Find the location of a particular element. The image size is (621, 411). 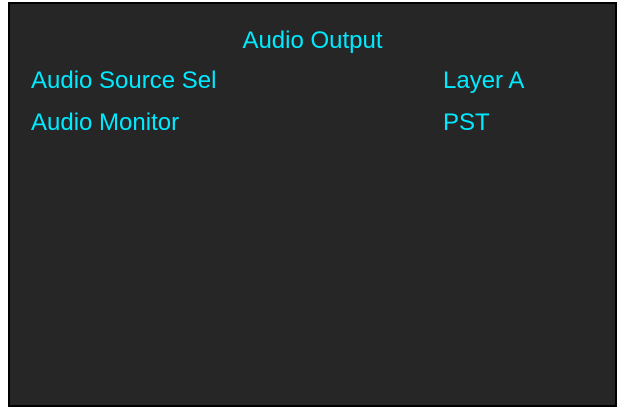

menu-item-label: Audio Source Sel is located at coordinates (124, 80).